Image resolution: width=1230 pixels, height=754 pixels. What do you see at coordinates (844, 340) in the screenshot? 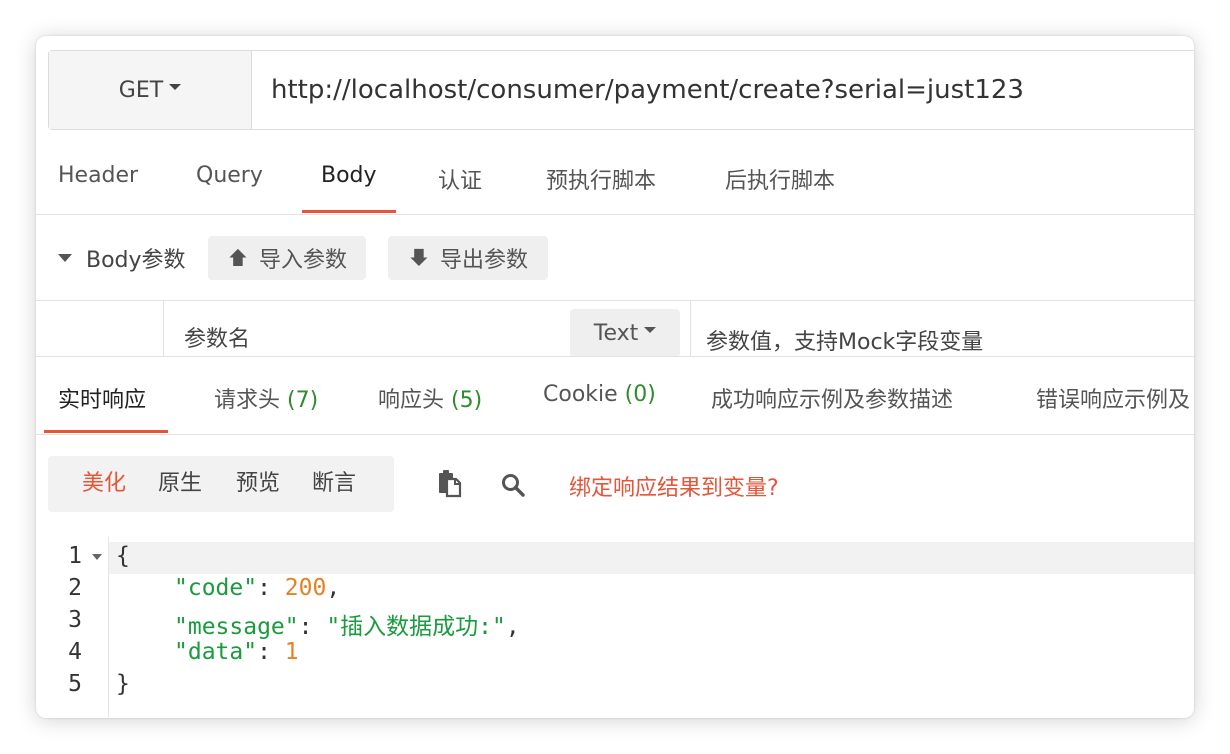
I see `param-value-input: 参数值，支持Mock字段变量` at bounding box center [844, 340].